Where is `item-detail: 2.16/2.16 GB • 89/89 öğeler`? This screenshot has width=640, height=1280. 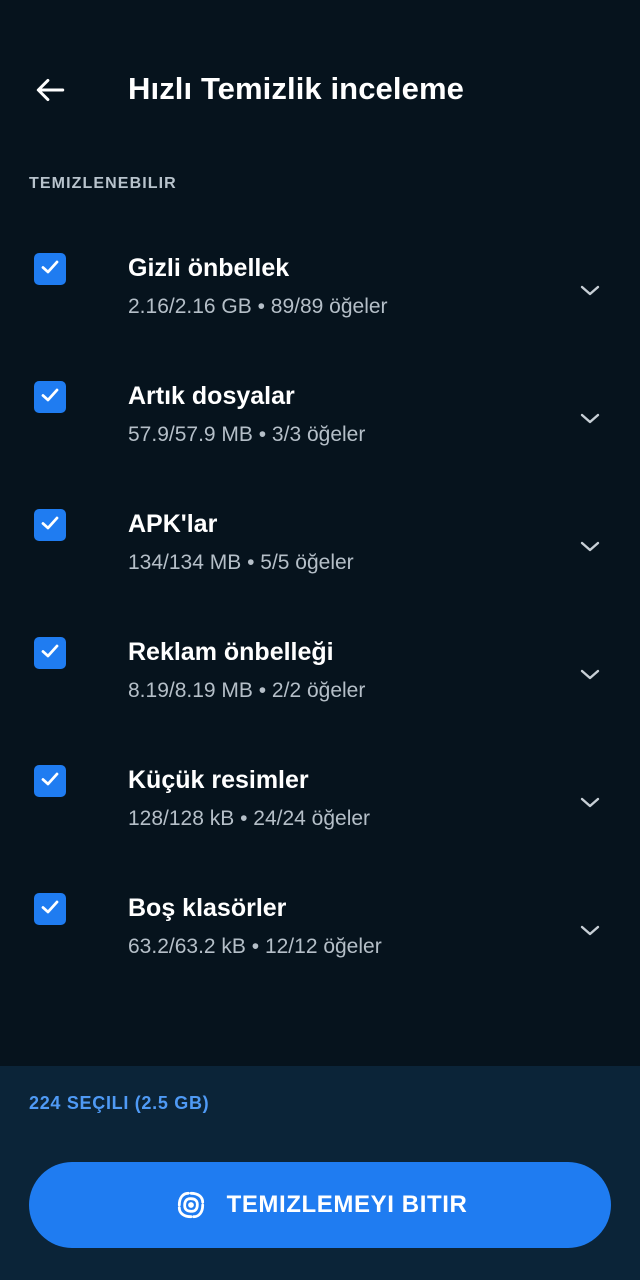 item-detail: 2.16/2.16 GB • 89/89 öğeler is located at coordinates (258, 306).